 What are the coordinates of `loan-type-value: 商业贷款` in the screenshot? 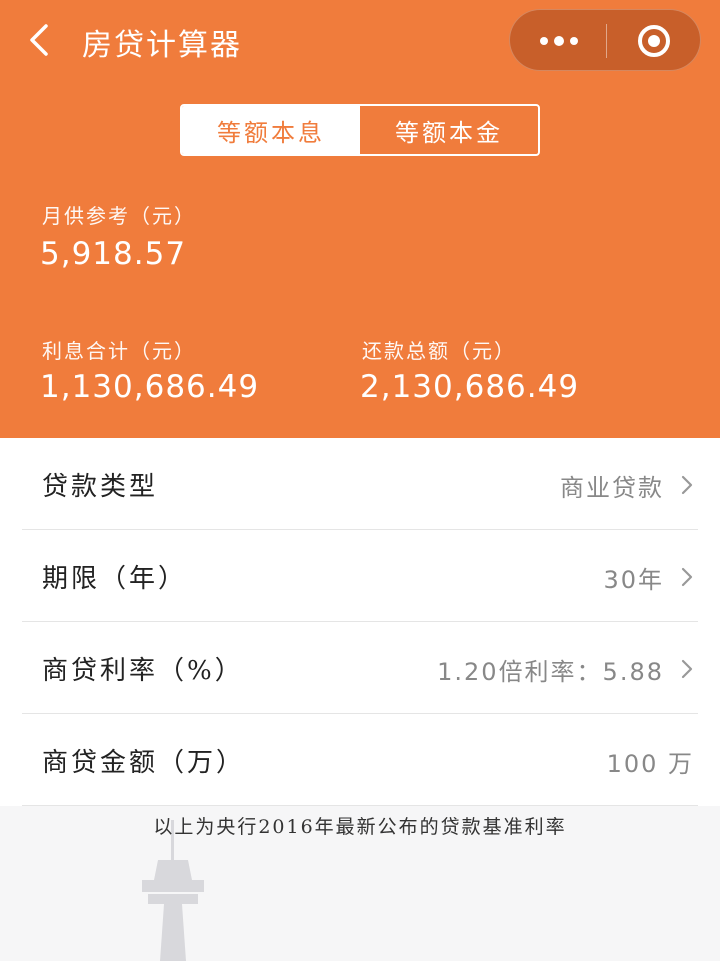 It's located at (612, 488).